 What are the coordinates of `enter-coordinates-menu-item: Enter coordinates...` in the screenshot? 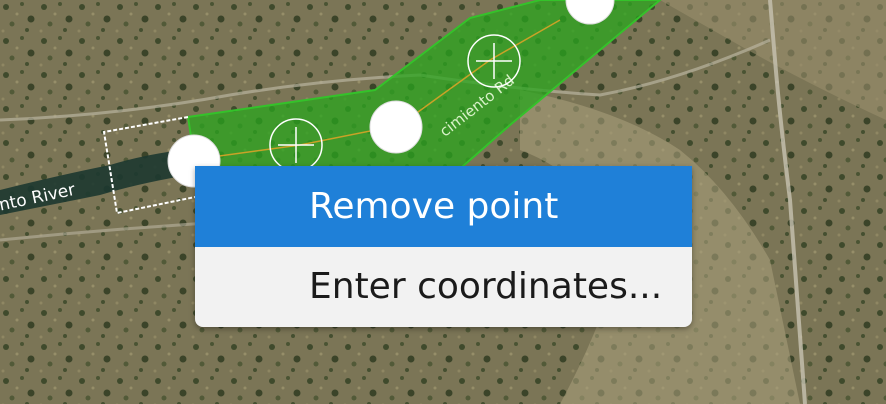 It's located at (443, 287).